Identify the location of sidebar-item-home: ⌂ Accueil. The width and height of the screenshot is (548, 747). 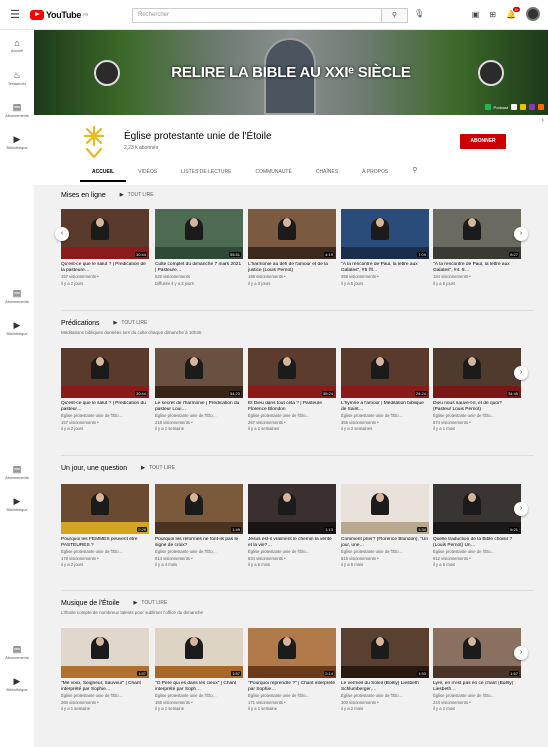
(17, 45).